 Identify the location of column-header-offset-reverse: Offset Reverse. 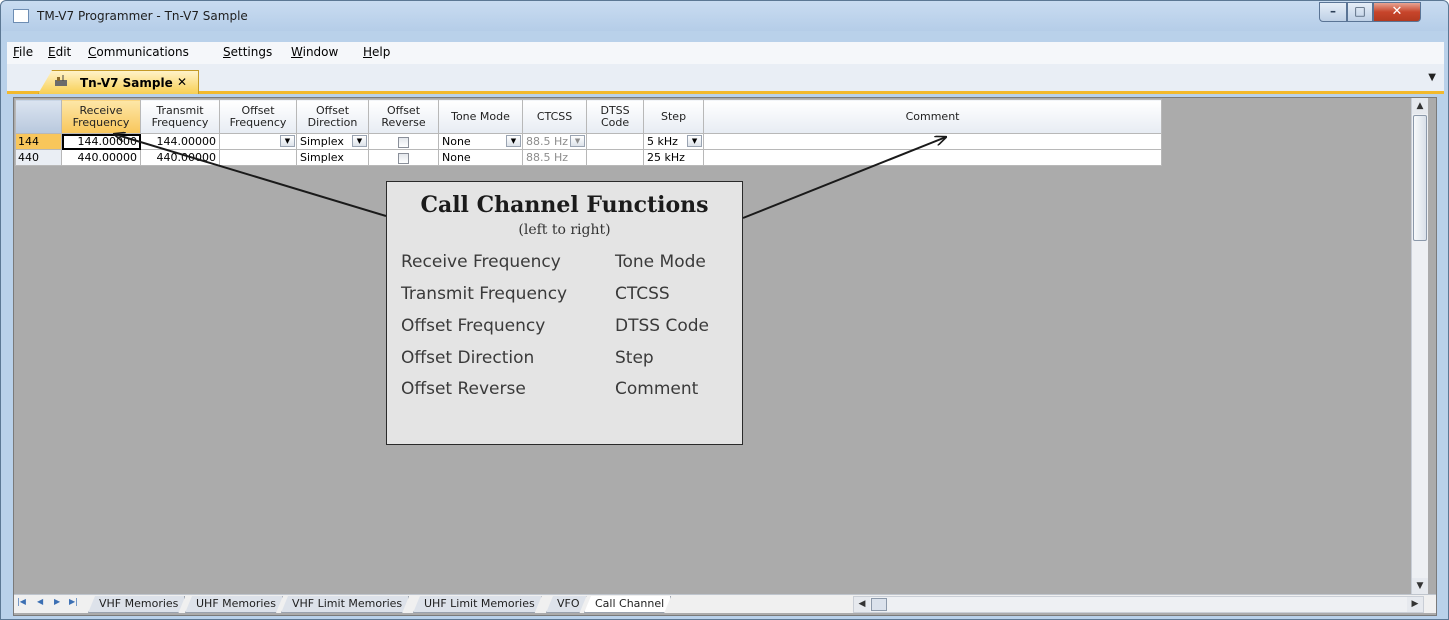
(403, 116).